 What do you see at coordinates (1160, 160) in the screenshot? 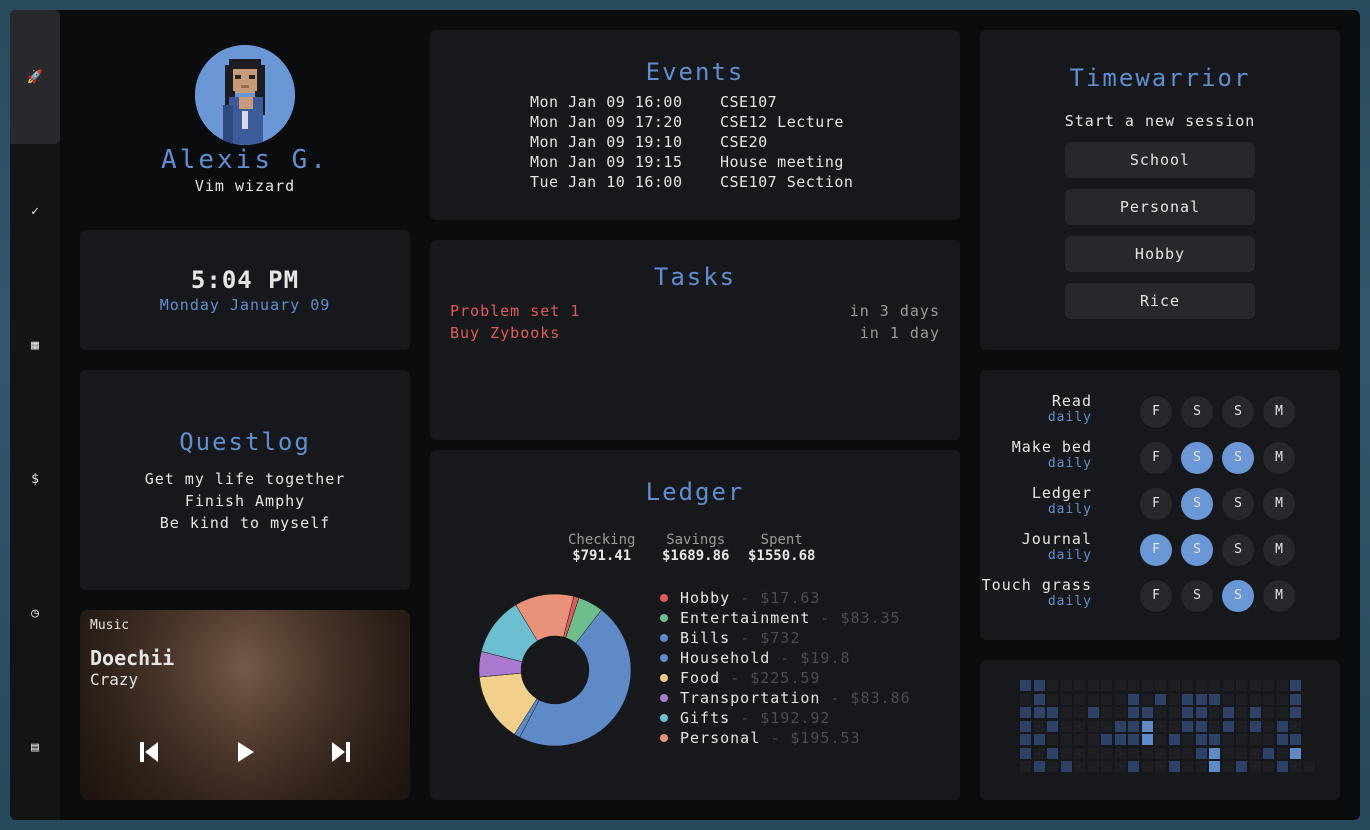
I see `session-school-button: School` at bounding box center [1160, 160].